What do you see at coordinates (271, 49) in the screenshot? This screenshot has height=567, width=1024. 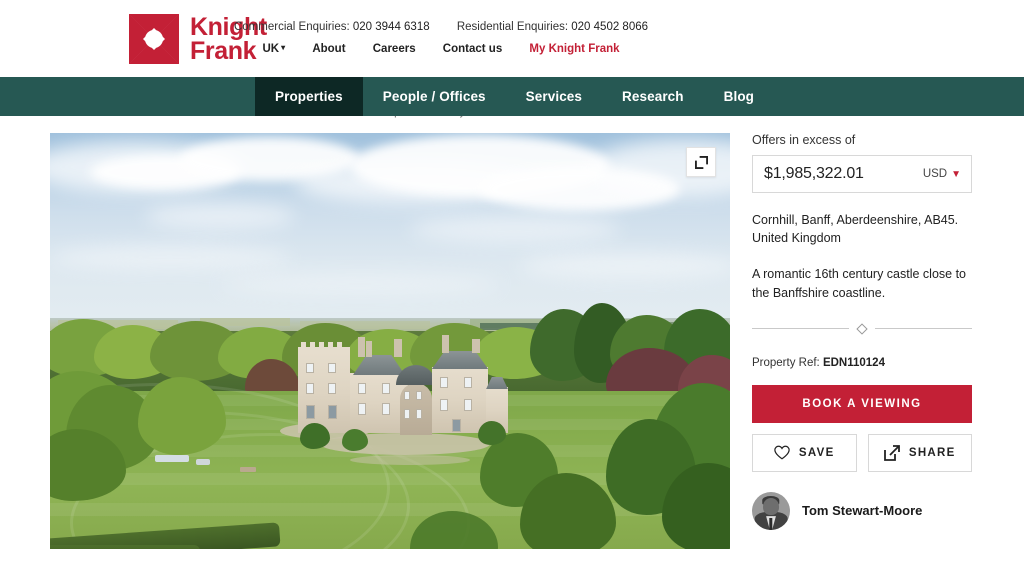 I see `utility-link-region-label: UK` at bounding box center [271, 49].